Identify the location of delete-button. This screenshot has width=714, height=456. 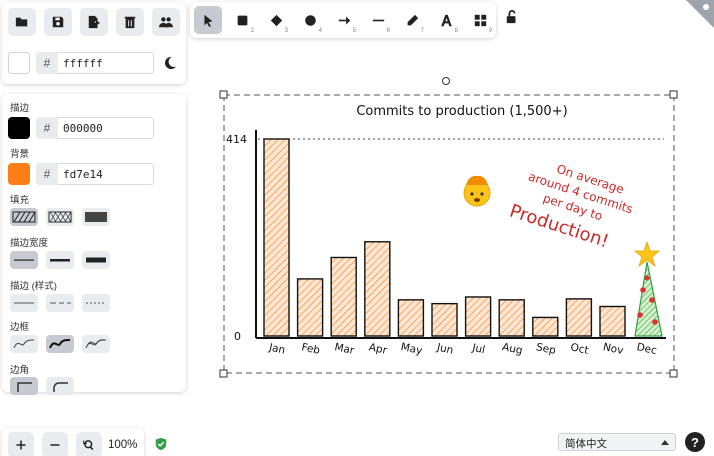
(130, 22).